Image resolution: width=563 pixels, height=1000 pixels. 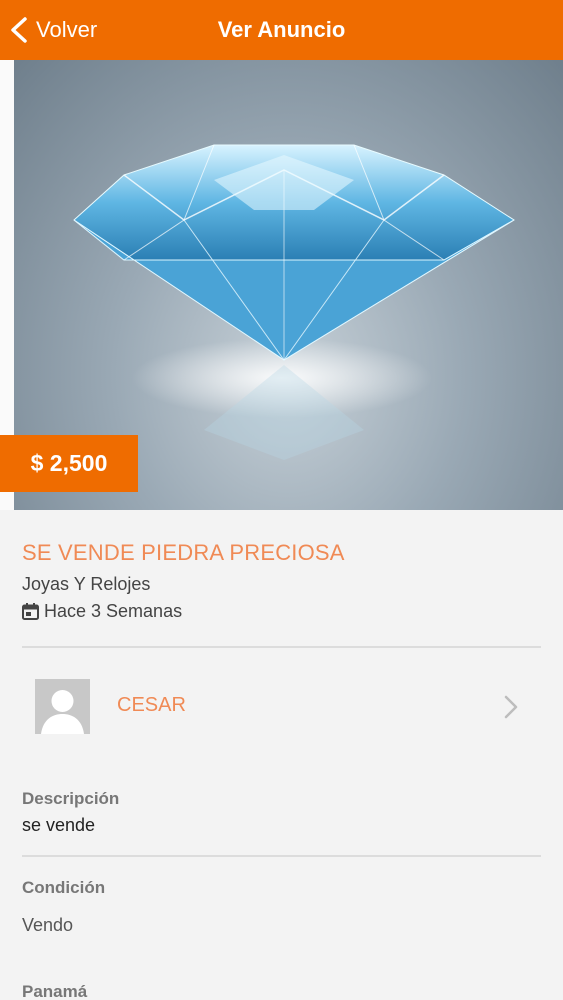 I want to click on calendar-icon, so click(x=30, y=611).